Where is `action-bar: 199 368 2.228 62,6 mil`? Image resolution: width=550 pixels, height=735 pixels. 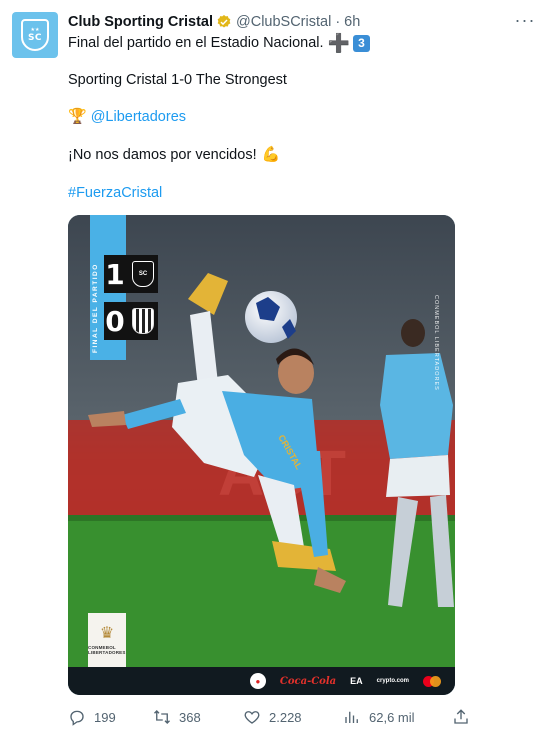
action-bar: 199 368 2.228 62,6 mil is located at coordinates (268, 717).